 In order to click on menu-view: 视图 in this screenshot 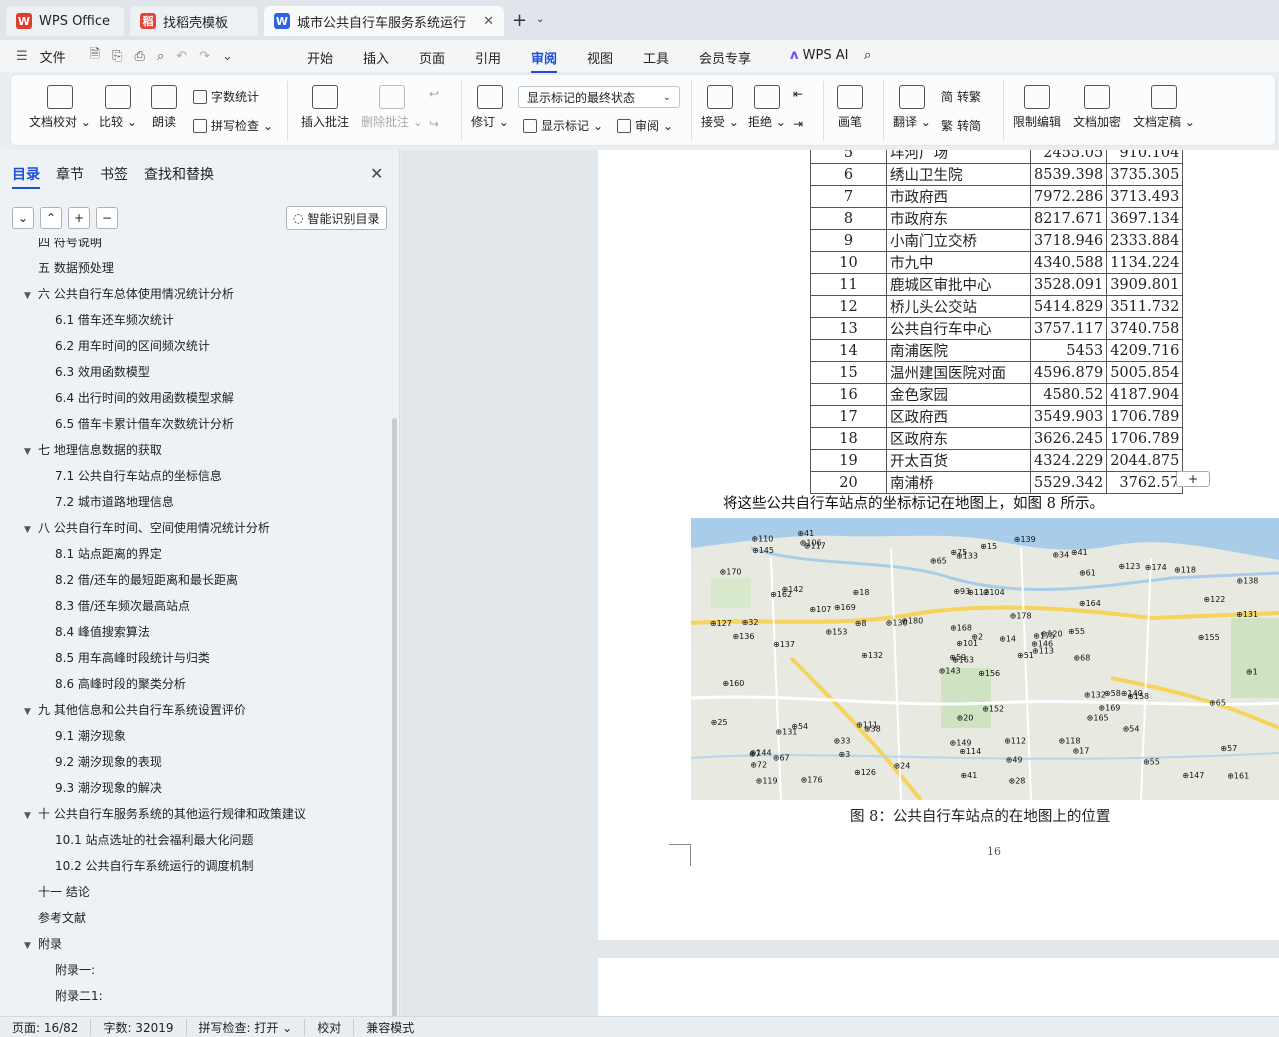, I will do `click(600, 57)`.